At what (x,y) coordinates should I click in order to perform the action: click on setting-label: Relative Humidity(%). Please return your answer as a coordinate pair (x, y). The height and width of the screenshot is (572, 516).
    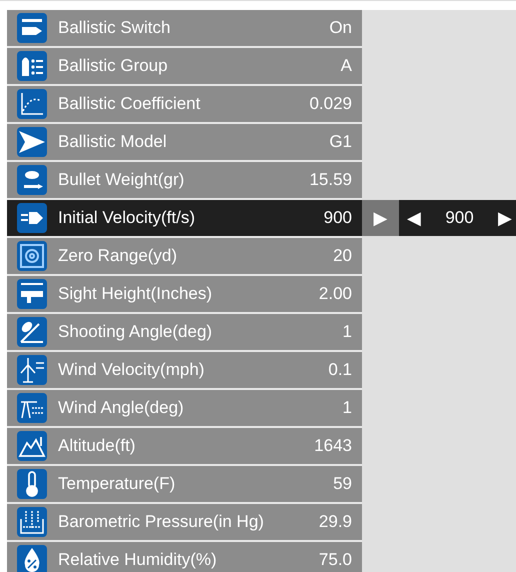
    Looking at the image, I should click on (138, 560).